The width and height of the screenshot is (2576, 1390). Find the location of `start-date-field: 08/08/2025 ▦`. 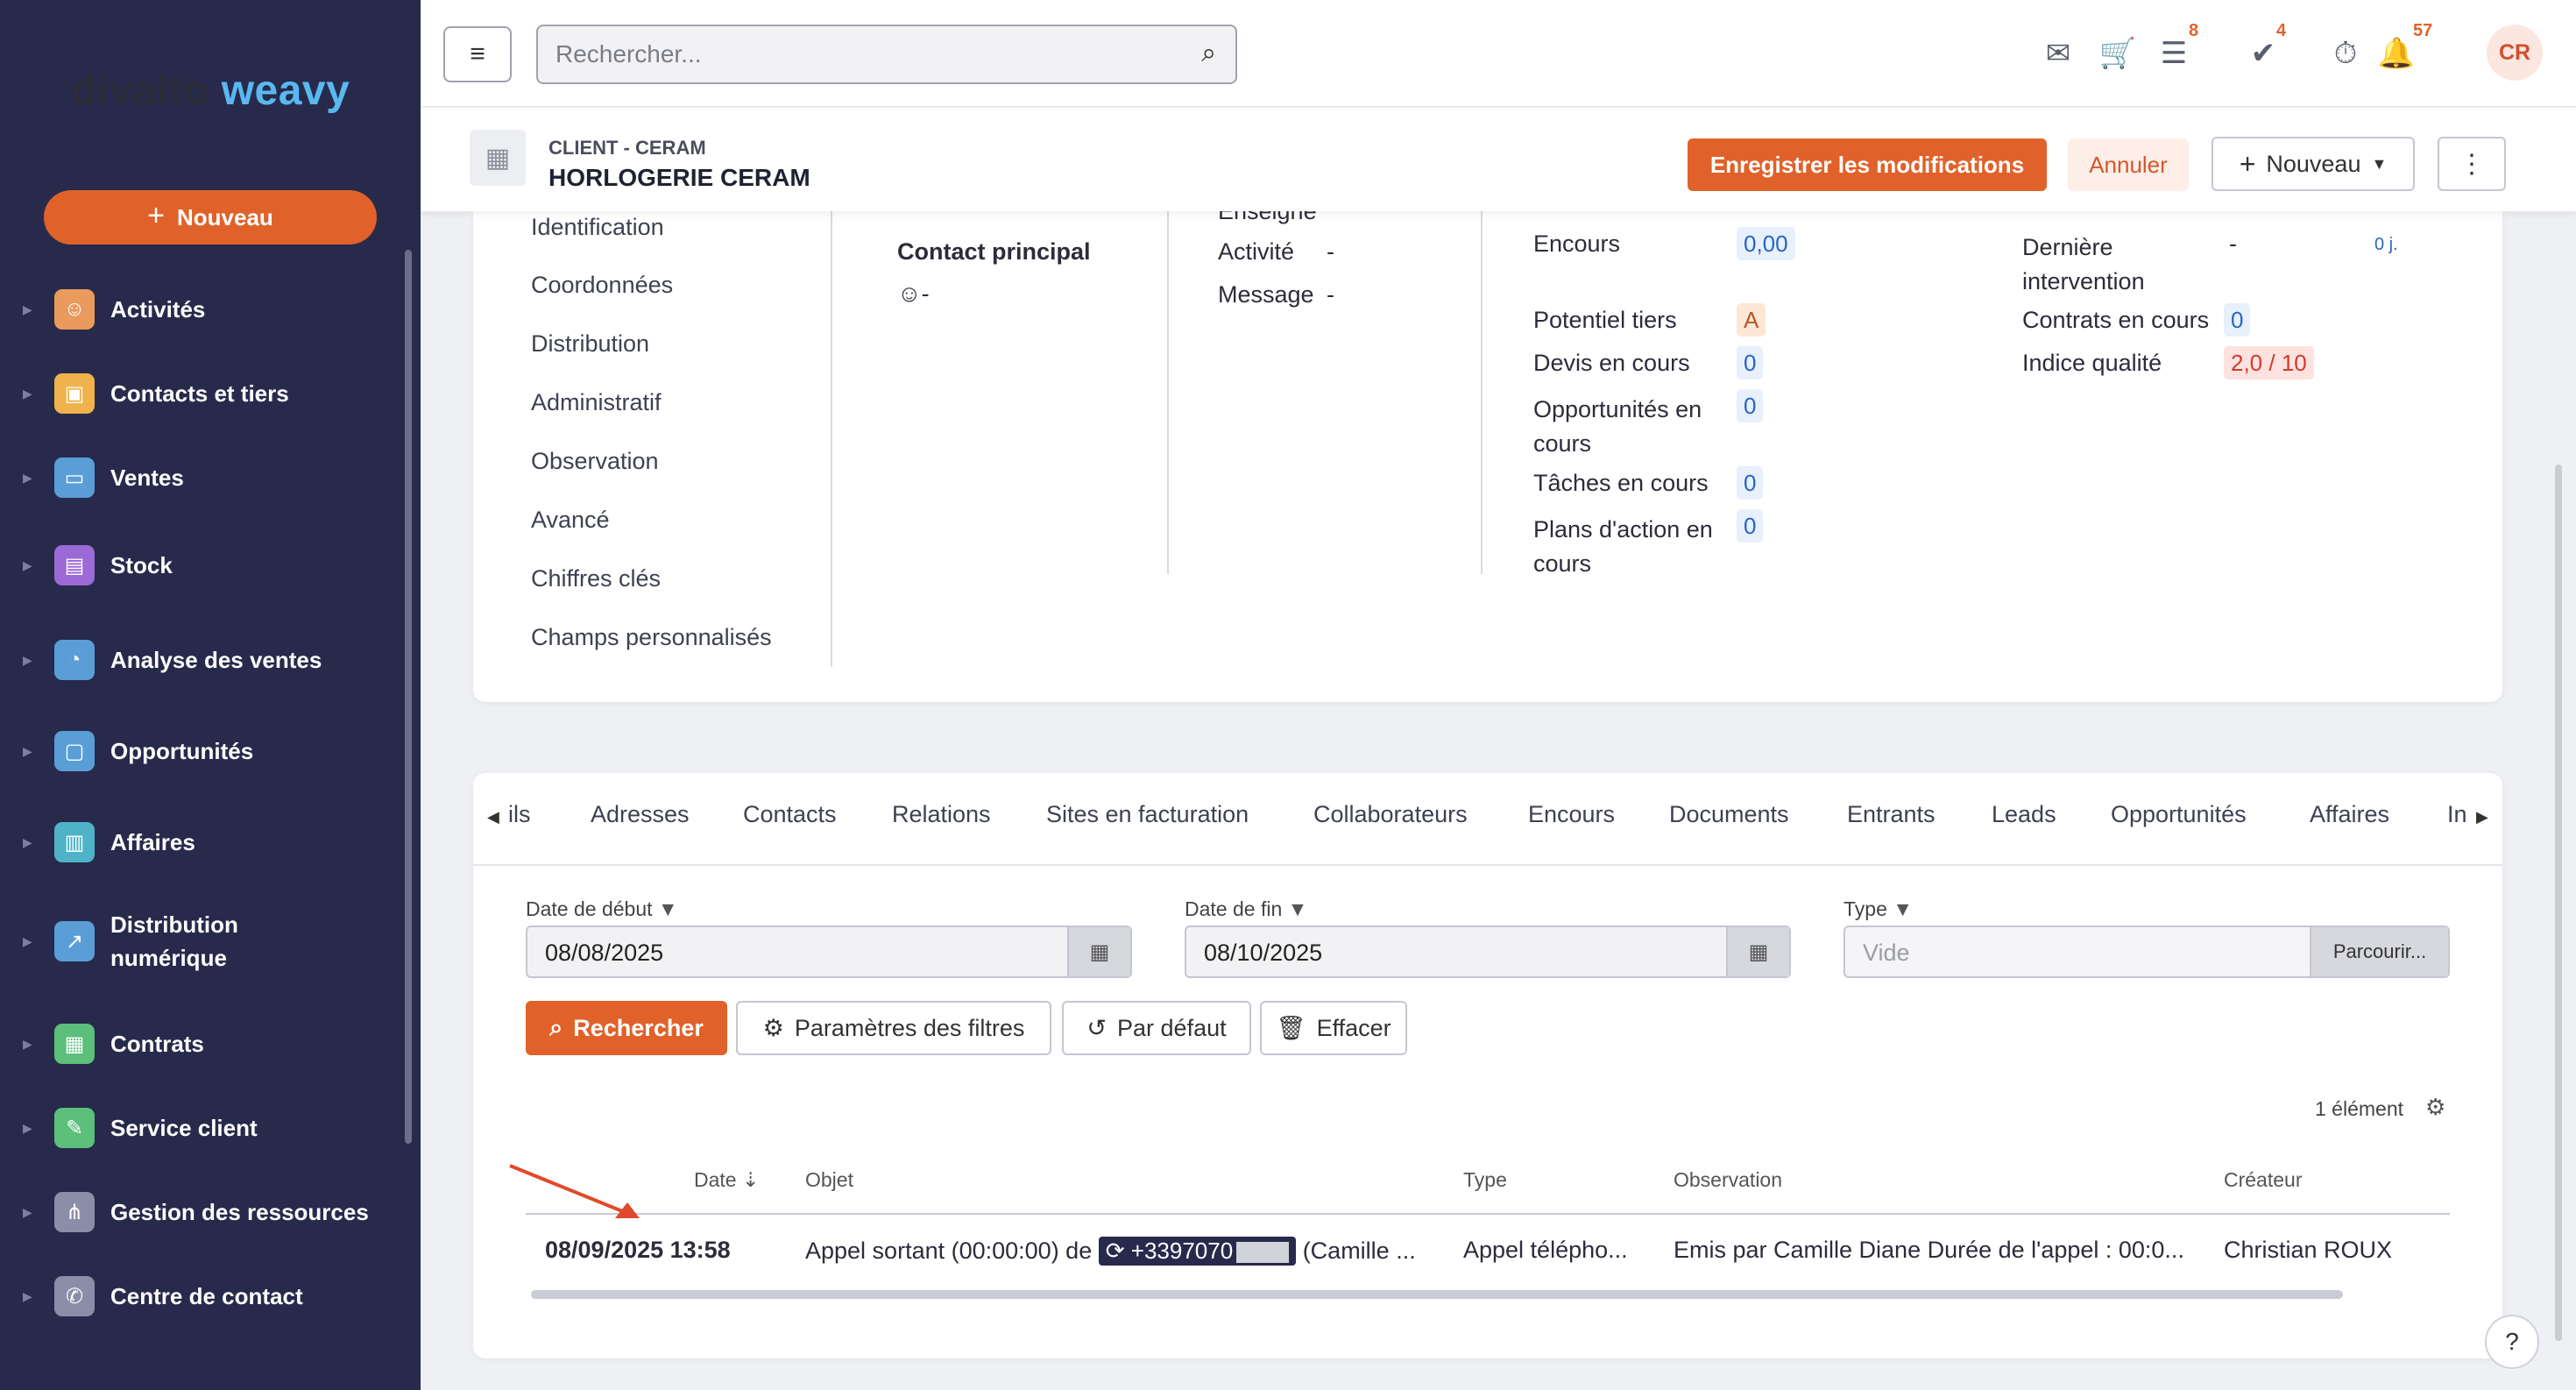

start-date-field: 08/08/2025 ▦ is located at coordinates (829, 951).